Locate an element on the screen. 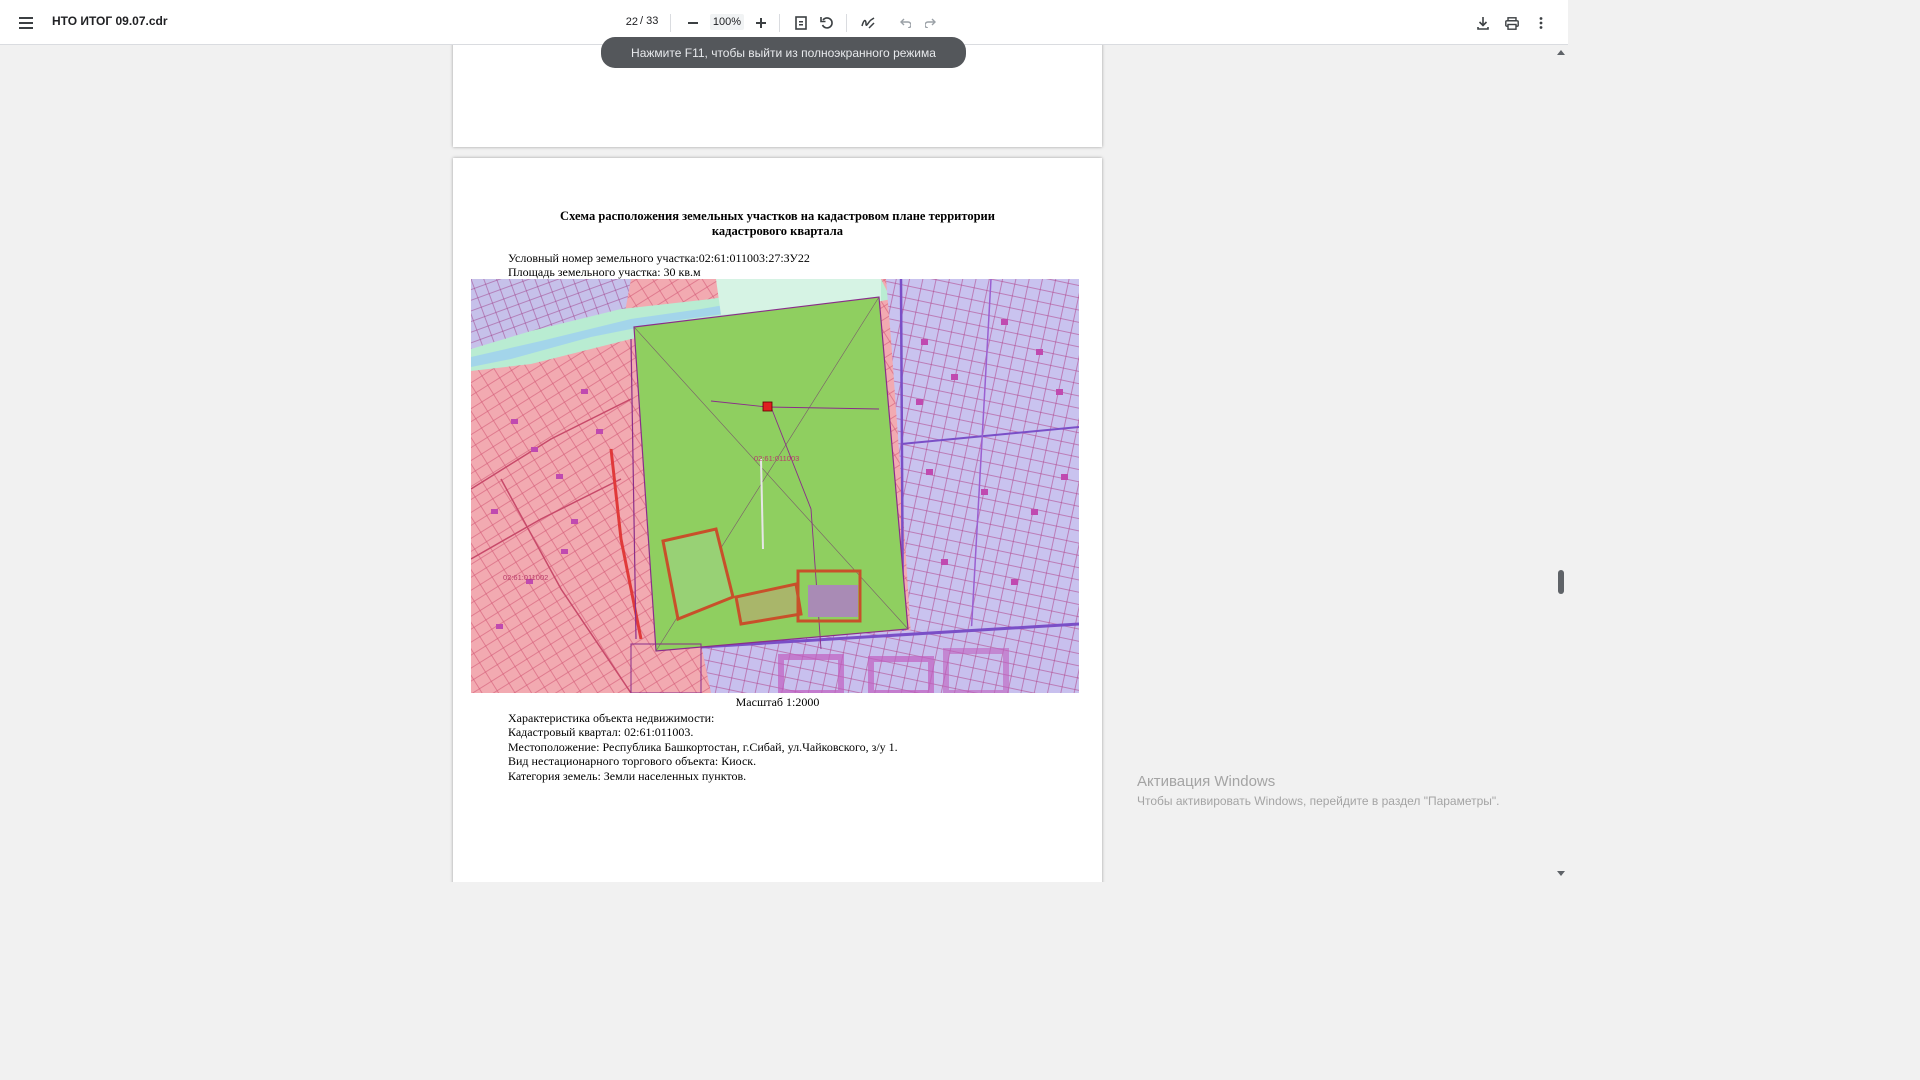 The width and height of the screenshot is (1920, 1080). zoom-in-button is located at coordinates (761, 23).